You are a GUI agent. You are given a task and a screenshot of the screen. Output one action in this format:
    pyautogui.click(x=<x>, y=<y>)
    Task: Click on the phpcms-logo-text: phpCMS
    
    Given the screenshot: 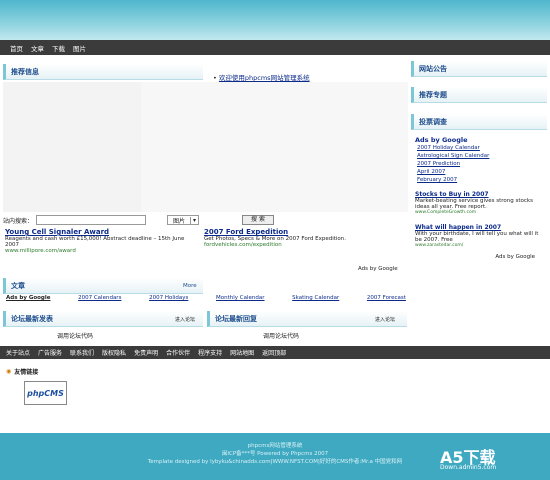 What is the action you would take?
    pyautogui.click(x=45, y=393)
    